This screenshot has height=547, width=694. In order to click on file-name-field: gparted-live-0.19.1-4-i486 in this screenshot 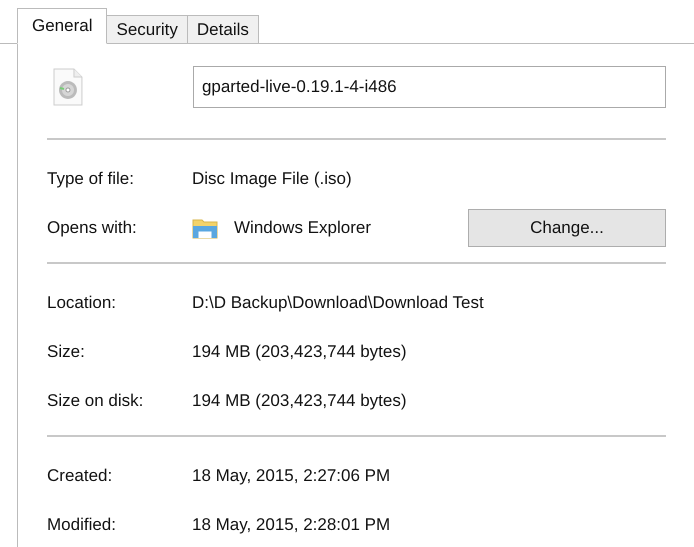, I will do `click(429, 87)`.